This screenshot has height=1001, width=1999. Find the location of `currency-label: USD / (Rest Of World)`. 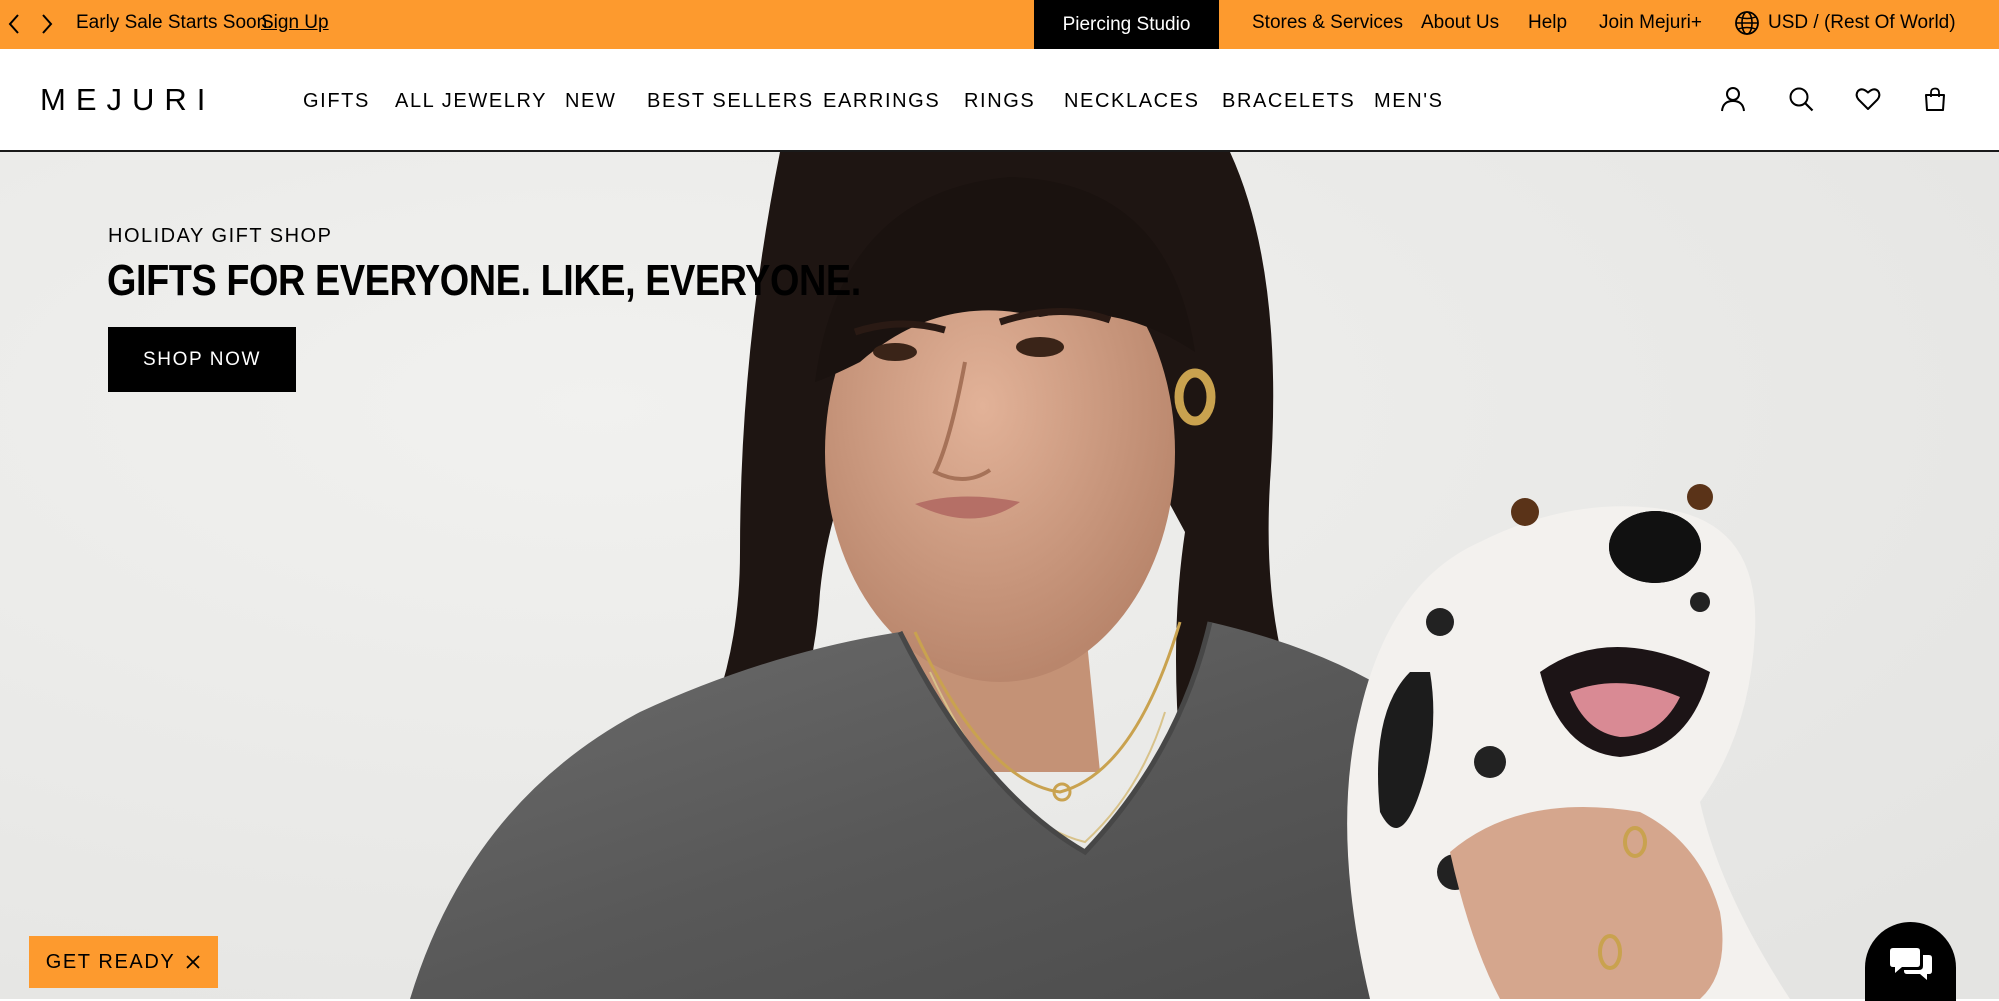

currency-label: USD / (Rest Of World) is located at coordinates (1862, 22).